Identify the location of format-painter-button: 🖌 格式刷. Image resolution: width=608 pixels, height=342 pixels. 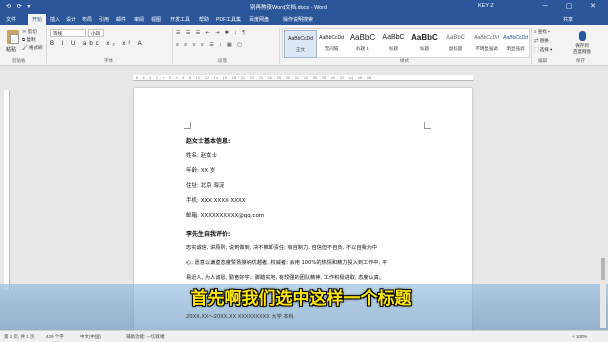
(32, 48).